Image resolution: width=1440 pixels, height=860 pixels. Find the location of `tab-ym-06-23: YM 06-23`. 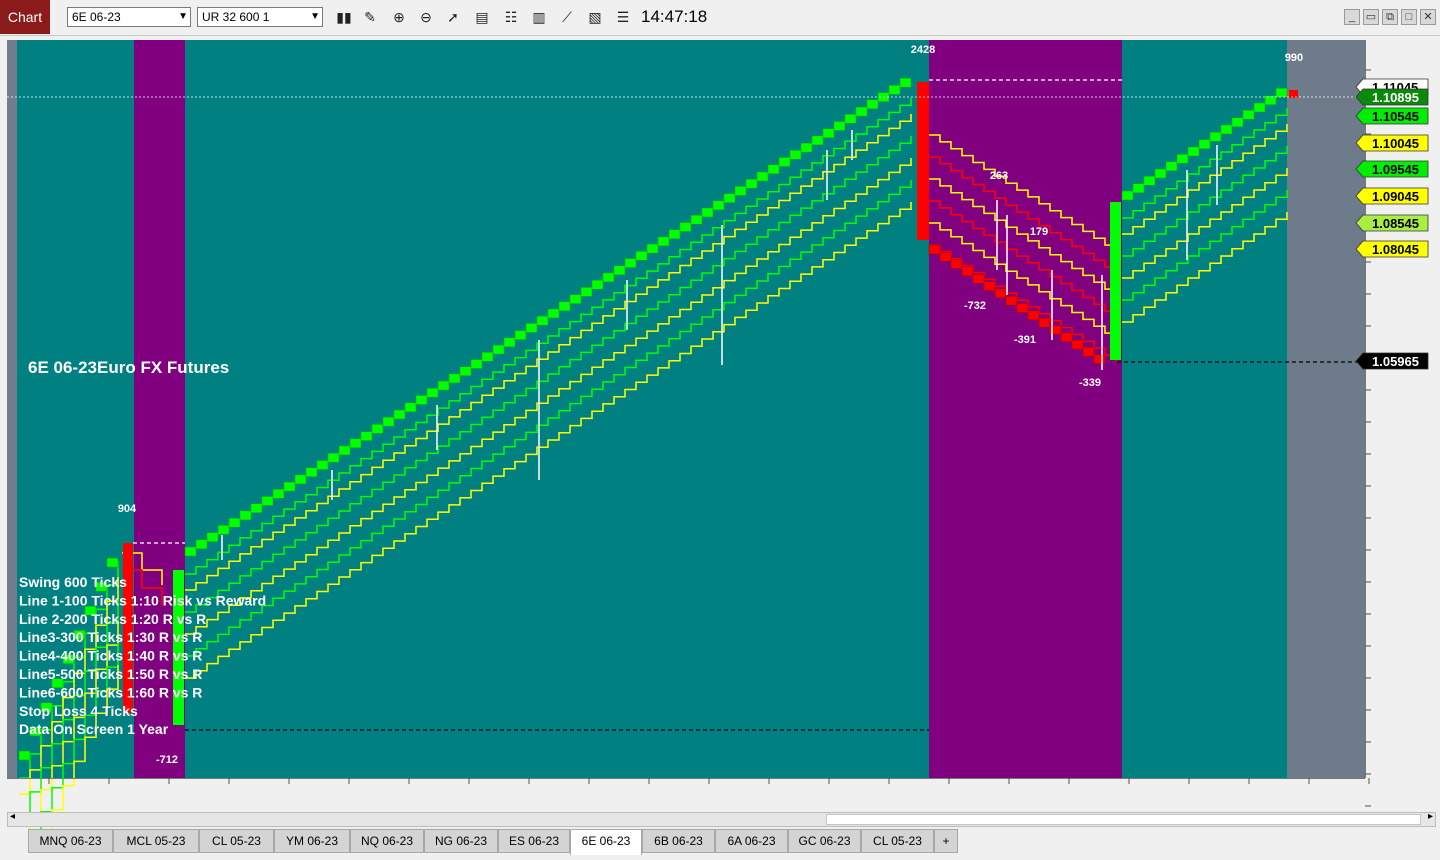

tab-ym-06-23: YM 06-23 is located at coordinates (312, 841).